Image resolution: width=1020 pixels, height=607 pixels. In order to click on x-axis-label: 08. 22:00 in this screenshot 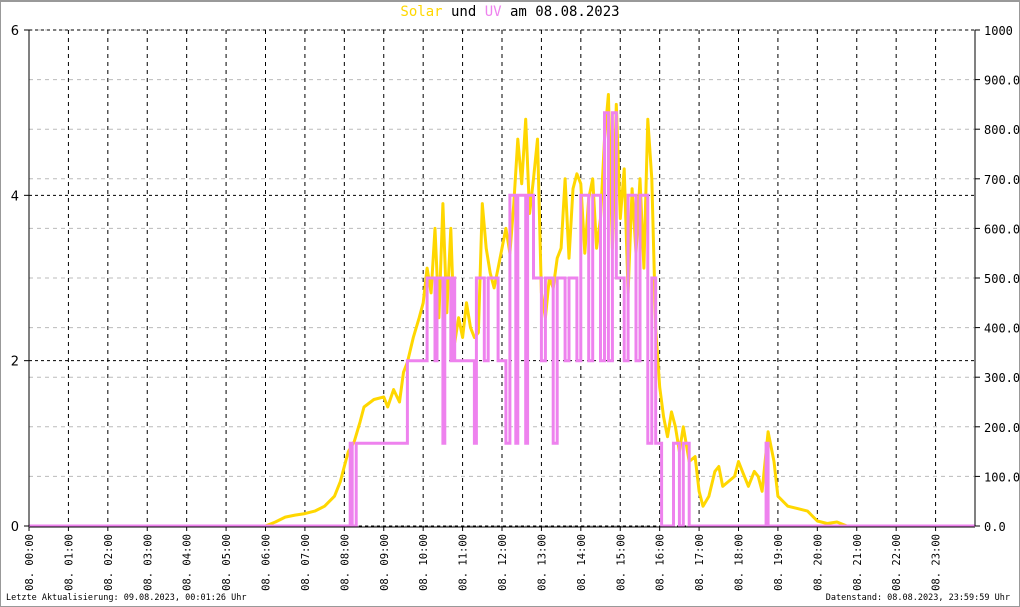, I will do `click(897, 562)`.